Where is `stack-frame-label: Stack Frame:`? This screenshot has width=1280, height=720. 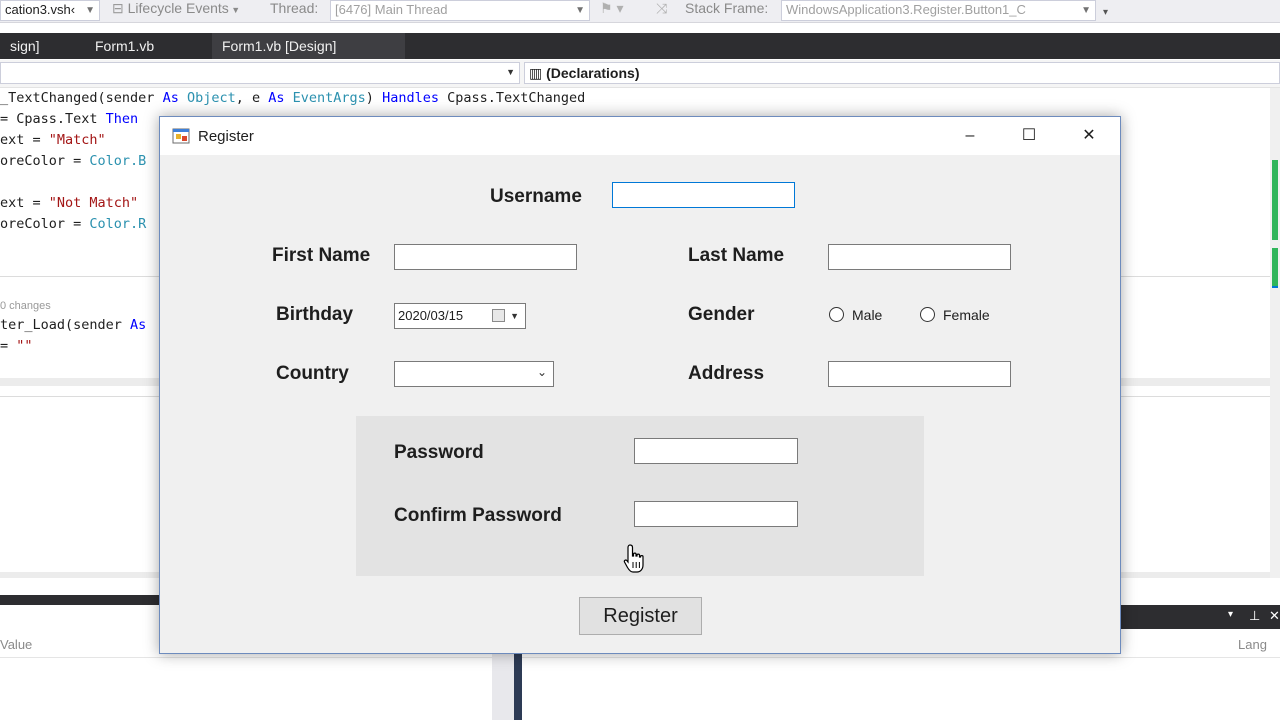 stack-frame-label: Stack Frame: is located at coordinates (727, 8).